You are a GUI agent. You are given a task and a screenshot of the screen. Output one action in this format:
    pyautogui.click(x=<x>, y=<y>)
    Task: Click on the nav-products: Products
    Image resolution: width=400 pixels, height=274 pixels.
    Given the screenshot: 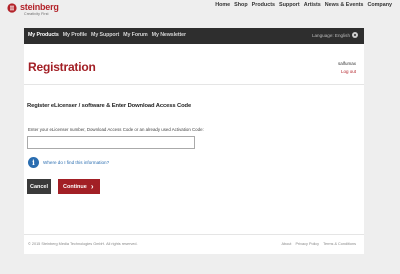 What is the action you would take?
    pyautogui.click(x=263, y=5)
    